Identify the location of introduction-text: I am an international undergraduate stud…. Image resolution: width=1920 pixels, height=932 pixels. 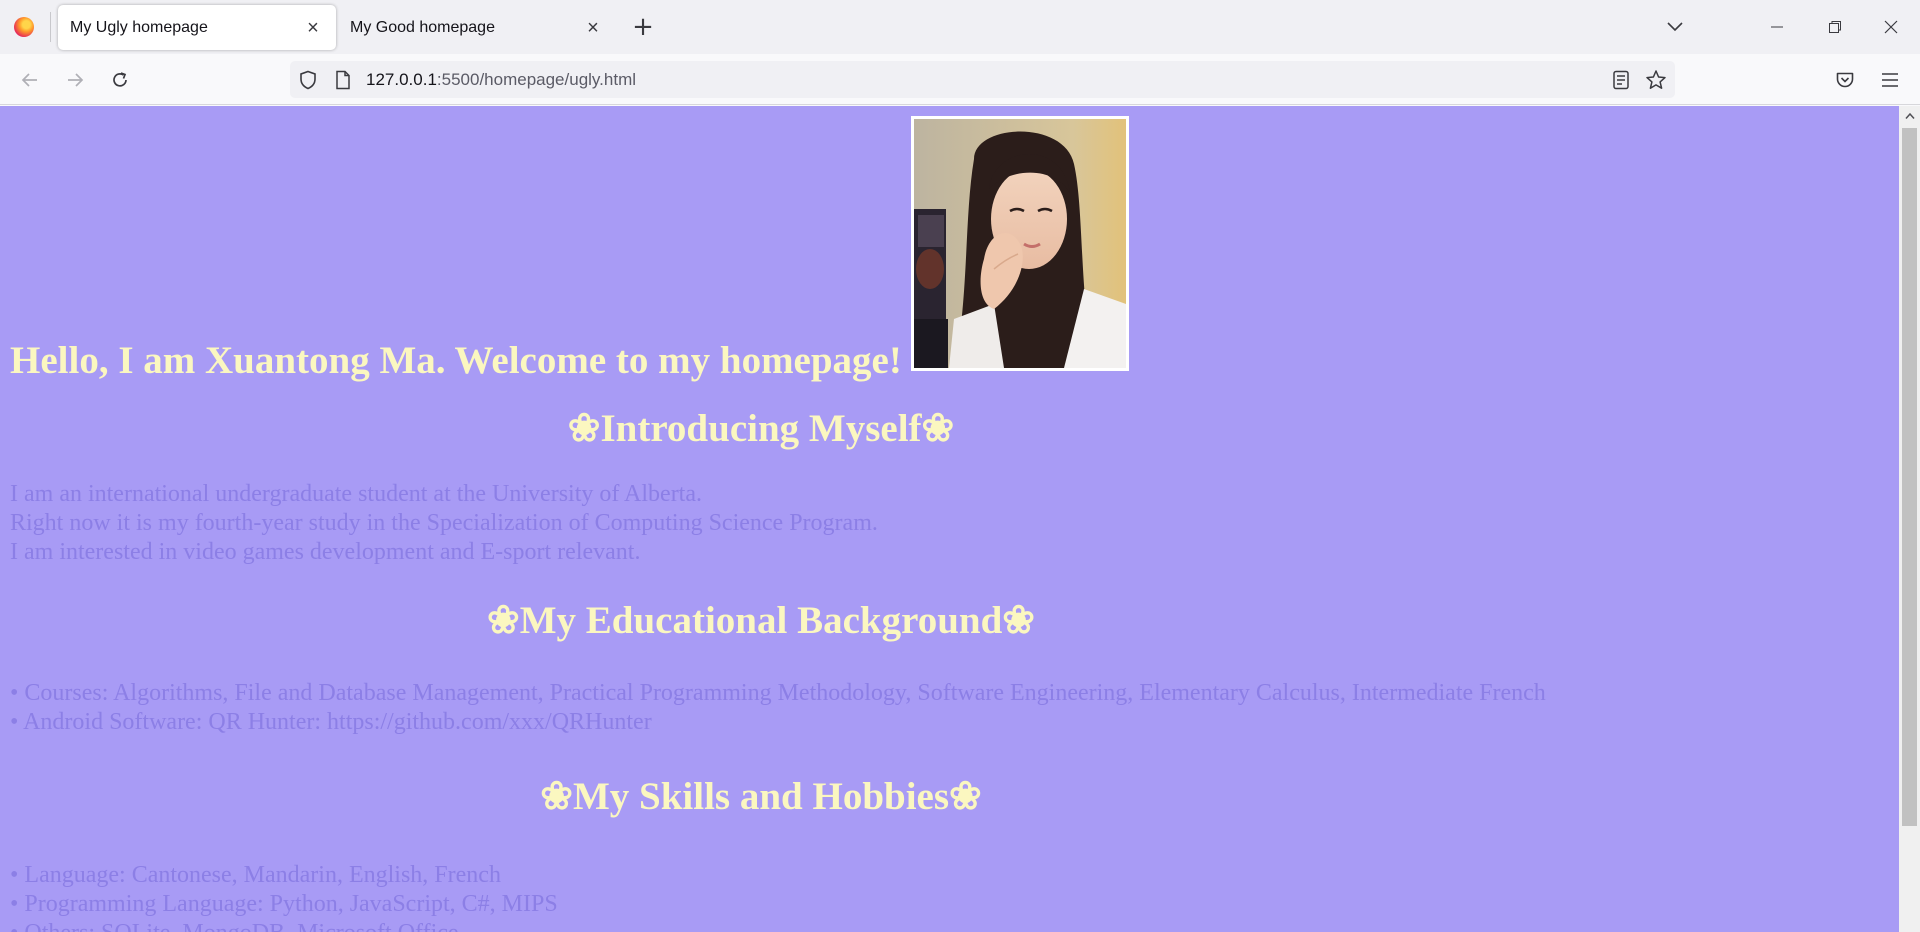
(444, 523).